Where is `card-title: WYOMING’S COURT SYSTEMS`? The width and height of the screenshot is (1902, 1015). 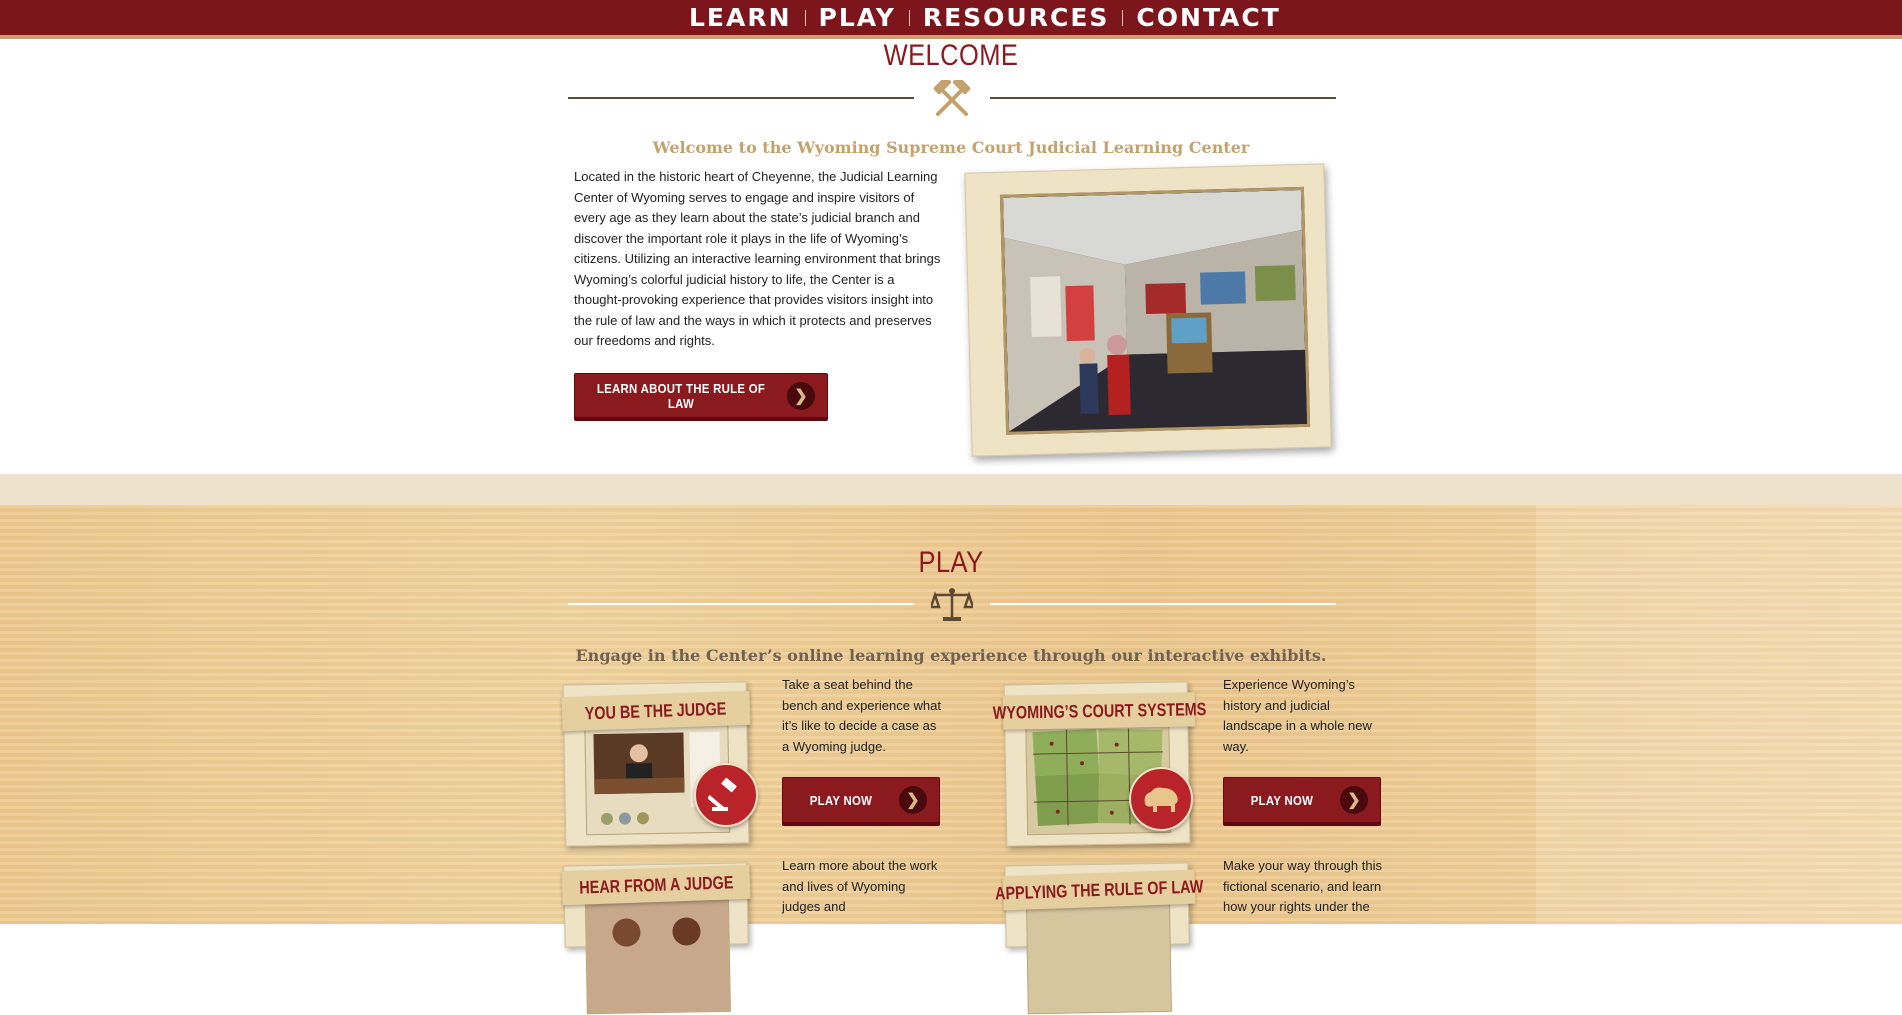
card-title: WYOMING’S COURT SYSTEMS is located at coordinates (1099, 710).